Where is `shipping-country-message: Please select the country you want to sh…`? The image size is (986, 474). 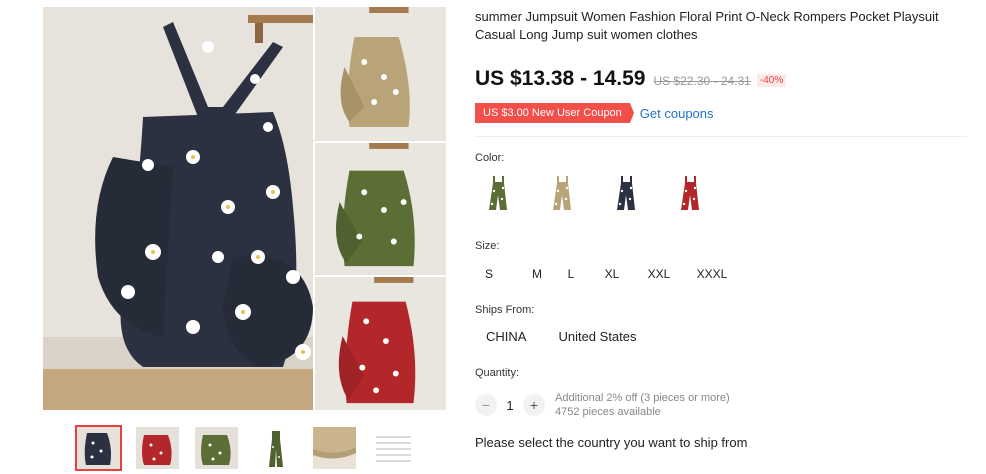 shipping-country-message: Please select the country you want to sh… is located at coordinates (611, 442).